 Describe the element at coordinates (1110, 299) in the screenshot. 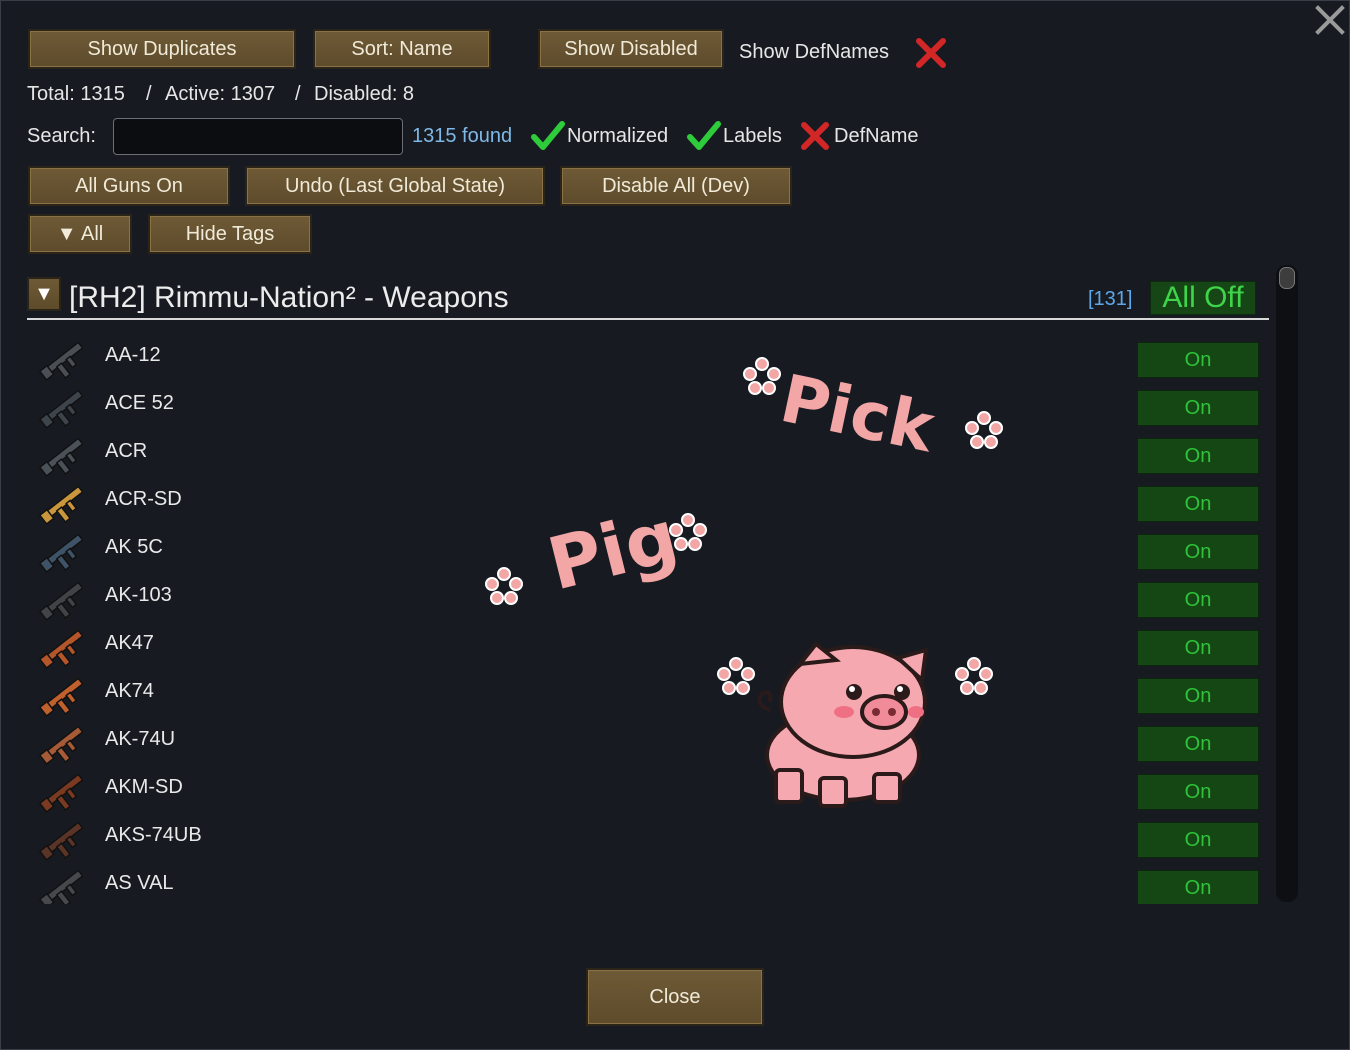

I see `group-count: [131]` at that location.